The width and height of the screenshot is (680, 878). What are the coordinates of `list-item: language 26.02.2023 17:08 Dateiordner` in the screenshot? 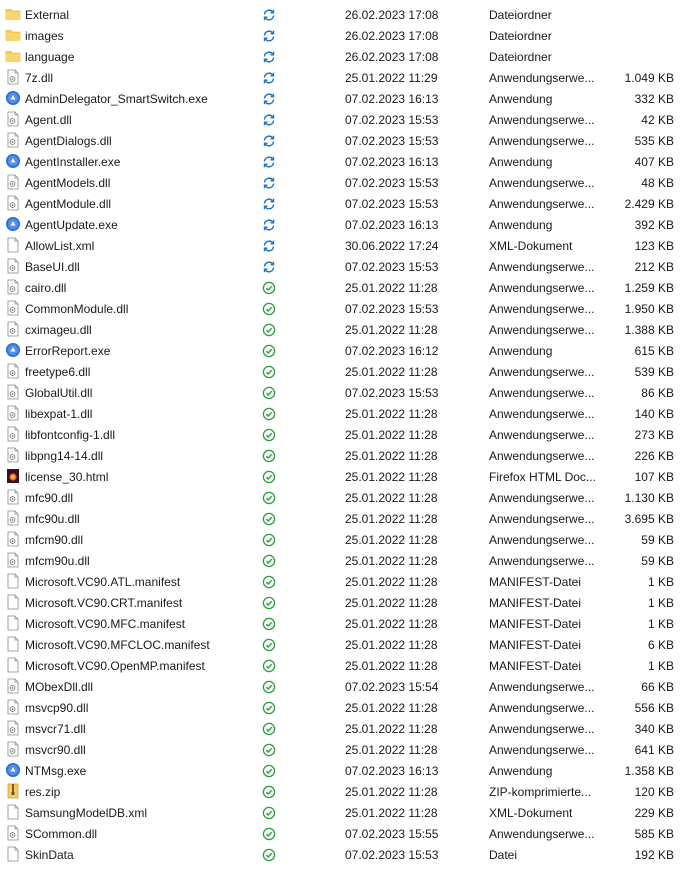 It's located at (340, 56).